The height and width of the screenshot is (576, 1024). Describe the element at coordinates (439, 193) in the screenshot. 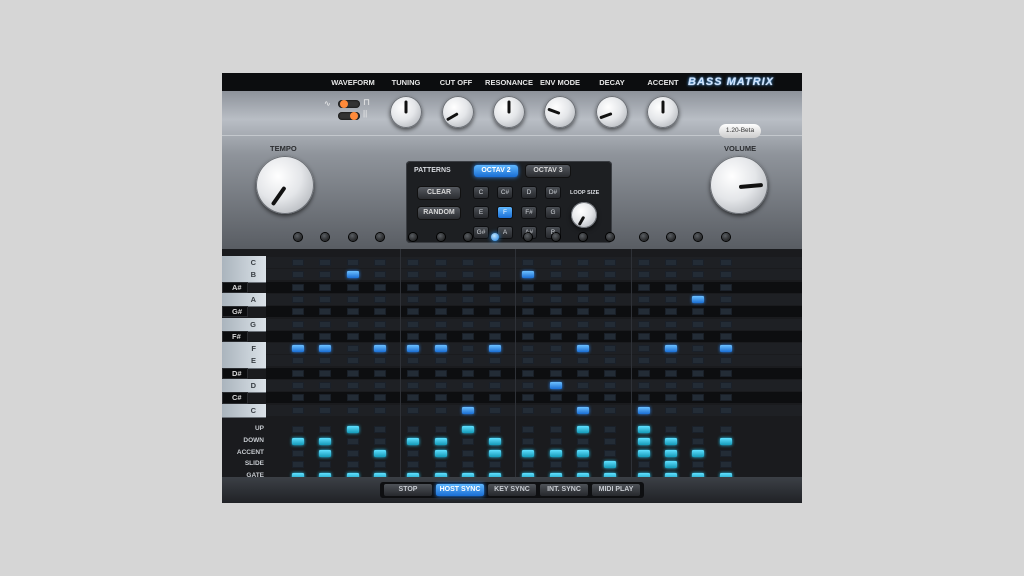

I see `clear-button: CLEAR` at that location.